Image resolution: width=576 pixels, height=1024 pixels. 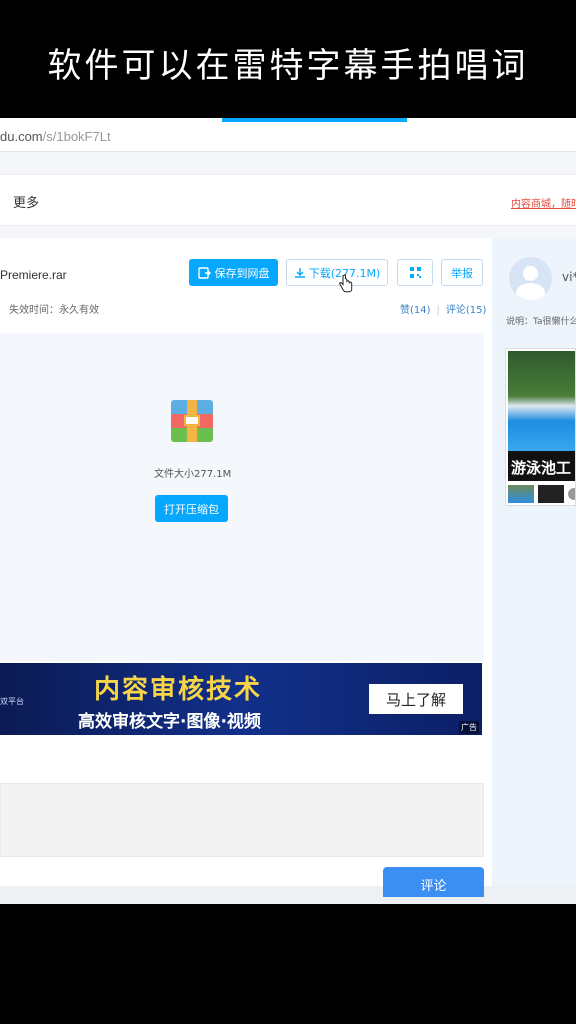 What do you see at coordinates (314, 120) in the screenshot?
I see `page-load-progress` at bounding box center [314, 120].